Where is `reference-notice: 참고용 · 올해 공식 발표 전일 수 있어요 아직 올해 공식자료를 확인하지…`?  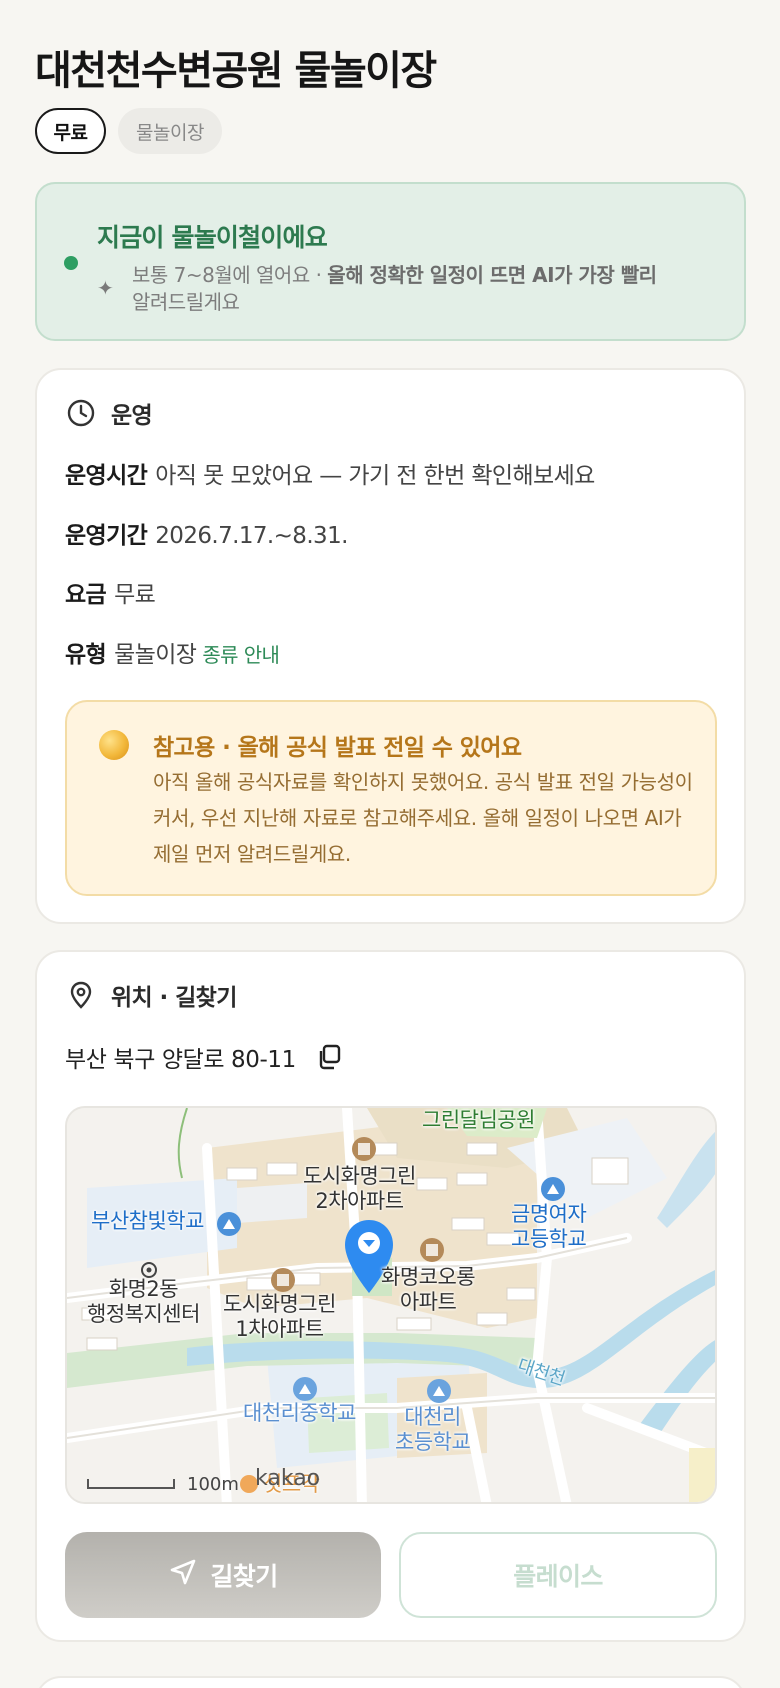
reference-notice: 참고용 · 올해 공식 발표 전일 수 있어요 아직 올해 공식자료를 확인하지… is located at coordinates (391, 798).